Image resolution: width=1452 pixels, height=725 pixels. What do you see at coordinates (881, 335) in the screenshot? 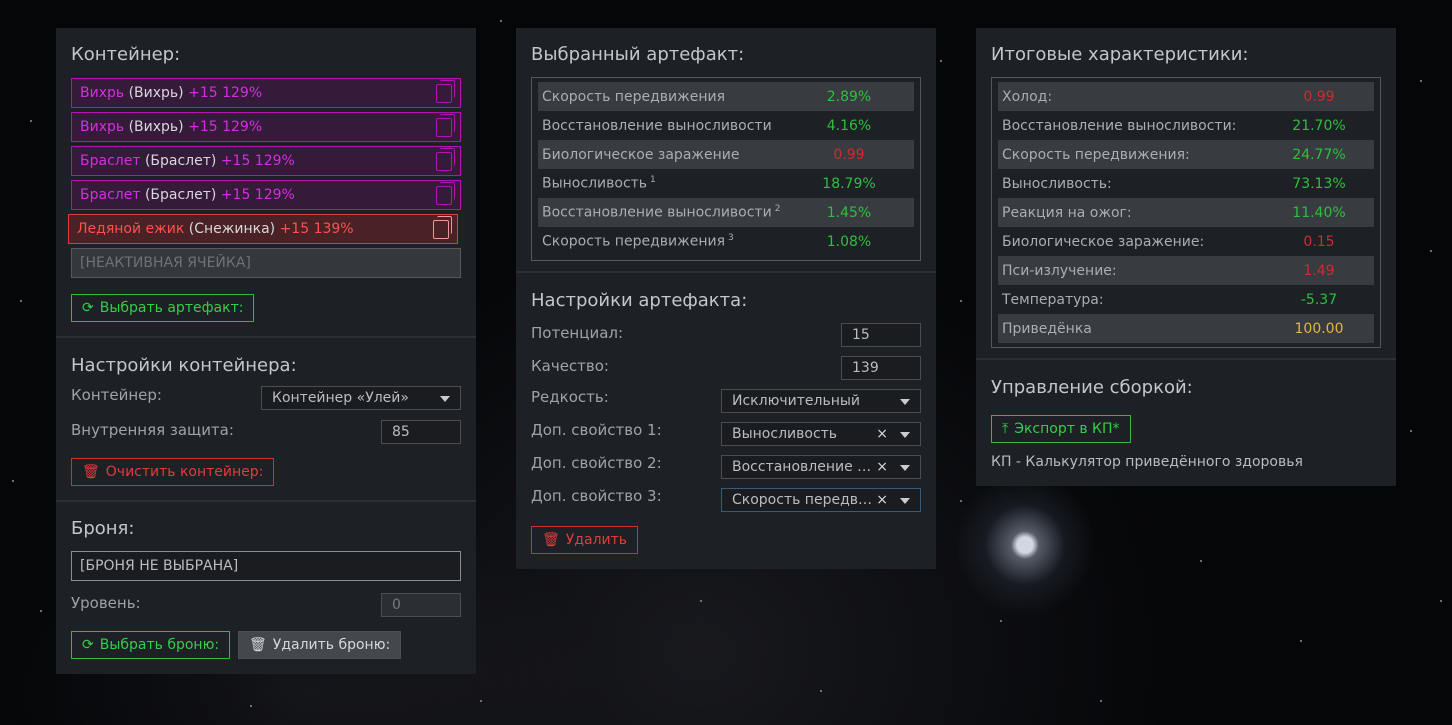
I see `potential-input: 15` at bounding box center [881, 335].